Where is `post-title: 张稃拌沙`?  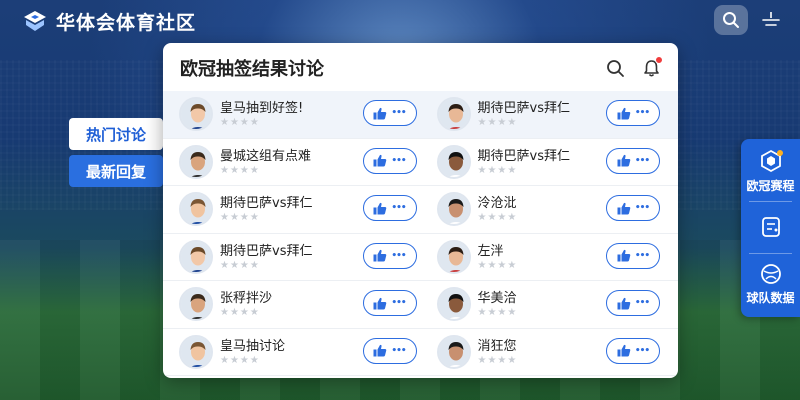 post-title: 张稃拌沙 is located at coordinates (246, 296).